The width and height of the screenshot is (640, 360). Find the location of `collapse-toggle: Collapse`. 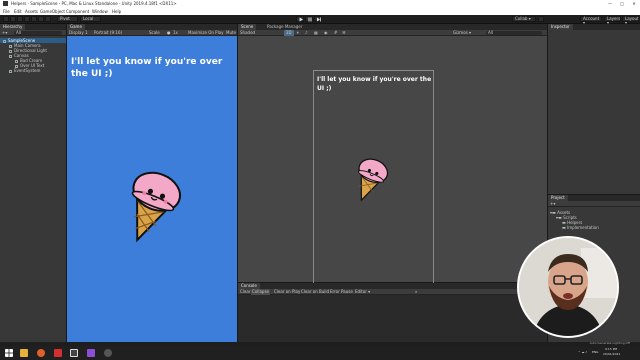

collapse-toggle: Collapse is located at coordinates (260, 292).